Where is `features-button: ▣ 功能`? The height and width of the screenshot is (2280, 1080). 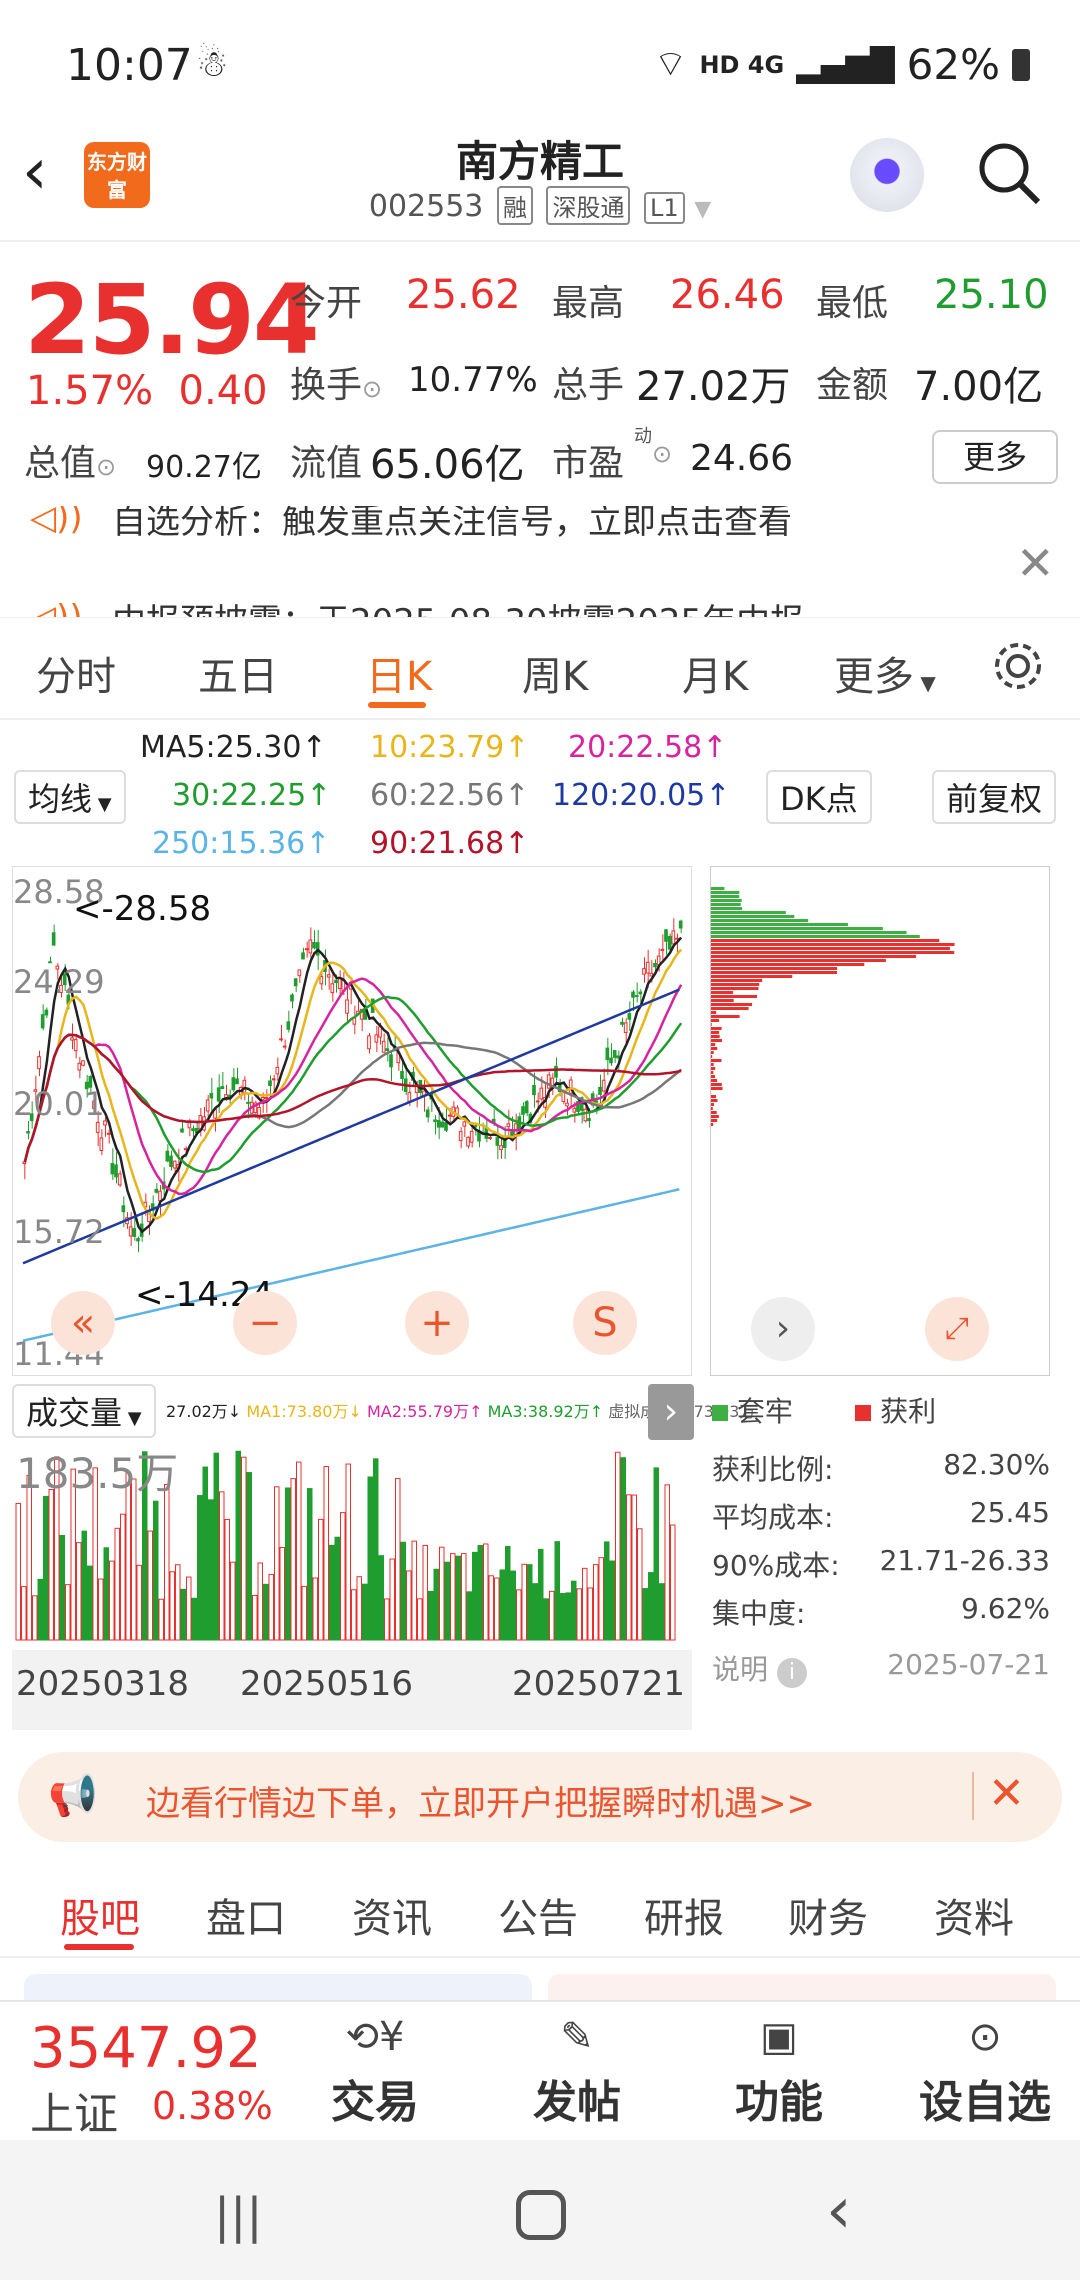 features-button: ▣ 功能 is located at coordinates (779, 2072).